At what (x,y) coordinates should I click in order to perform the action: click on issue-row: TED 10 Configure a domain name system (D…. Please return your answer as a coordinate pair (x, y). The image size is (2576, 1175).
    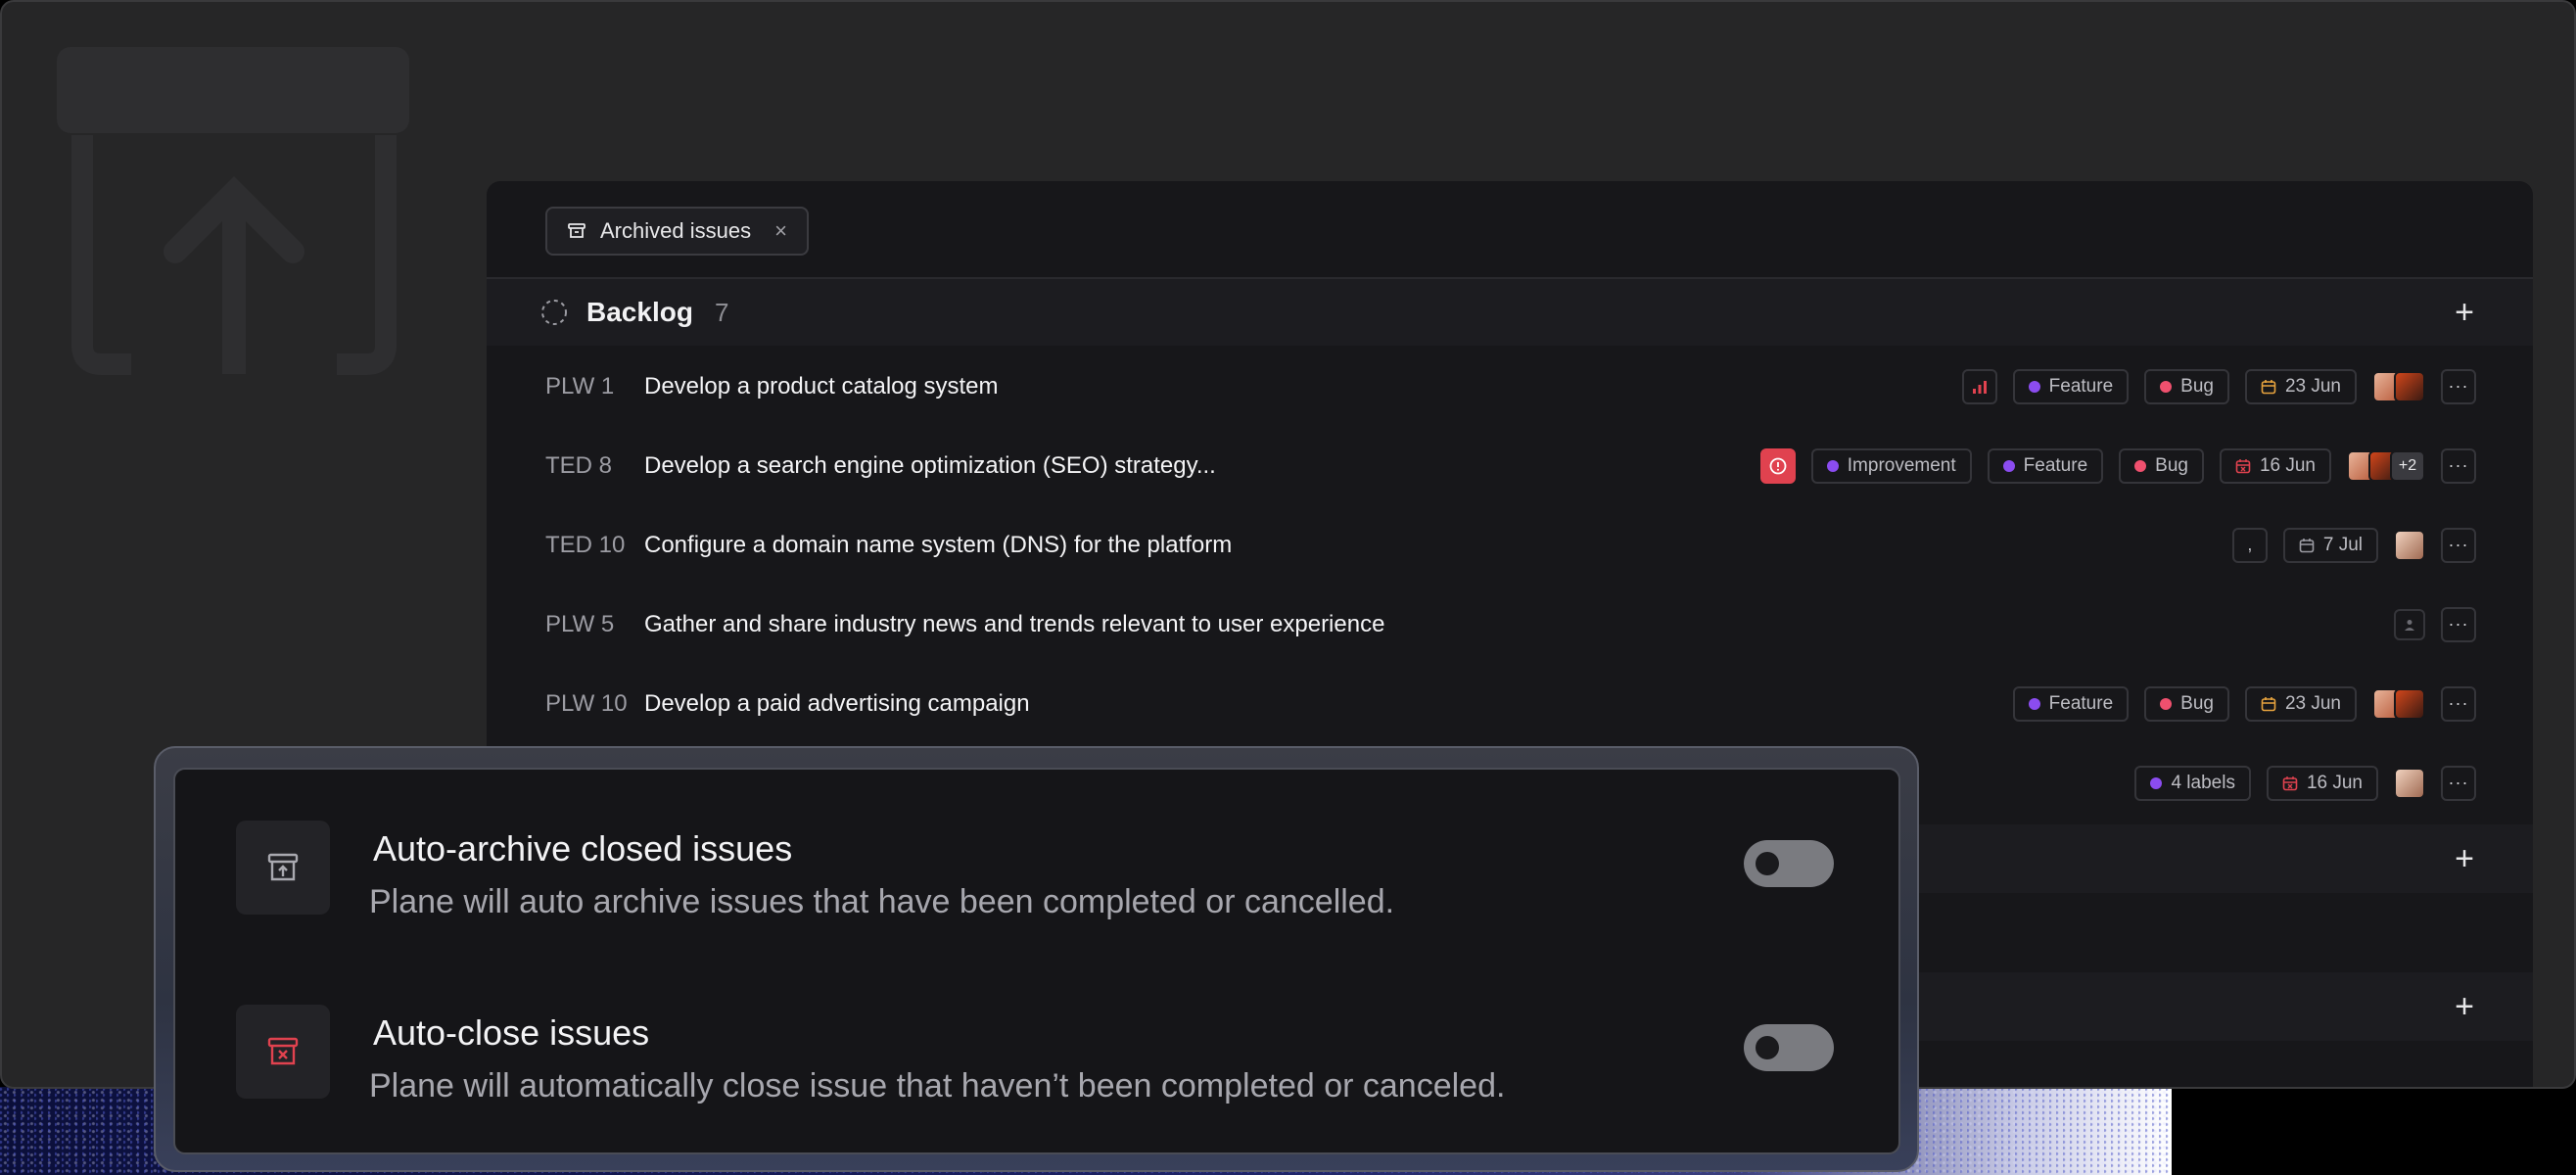
    Looking at the image, I should click on (1510, 545).